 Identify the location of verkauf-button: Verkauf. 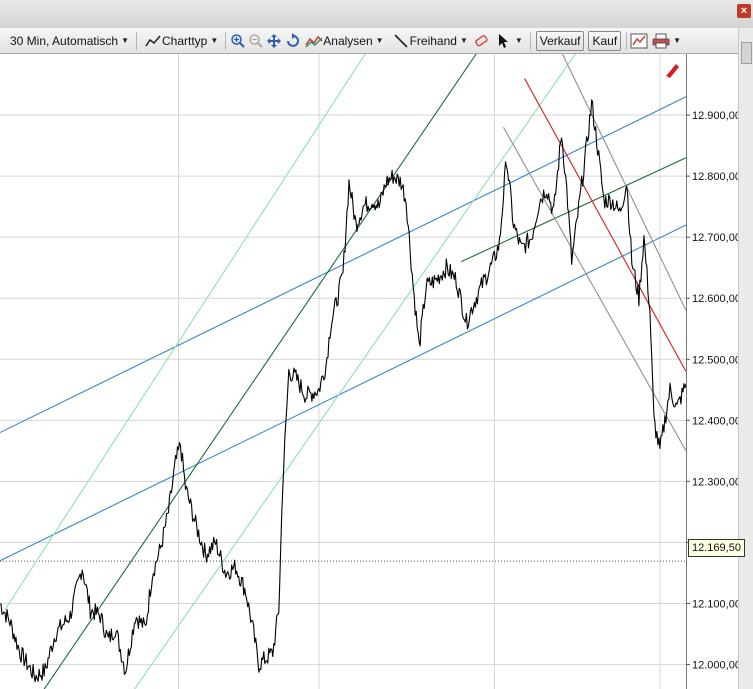
(560, 40).